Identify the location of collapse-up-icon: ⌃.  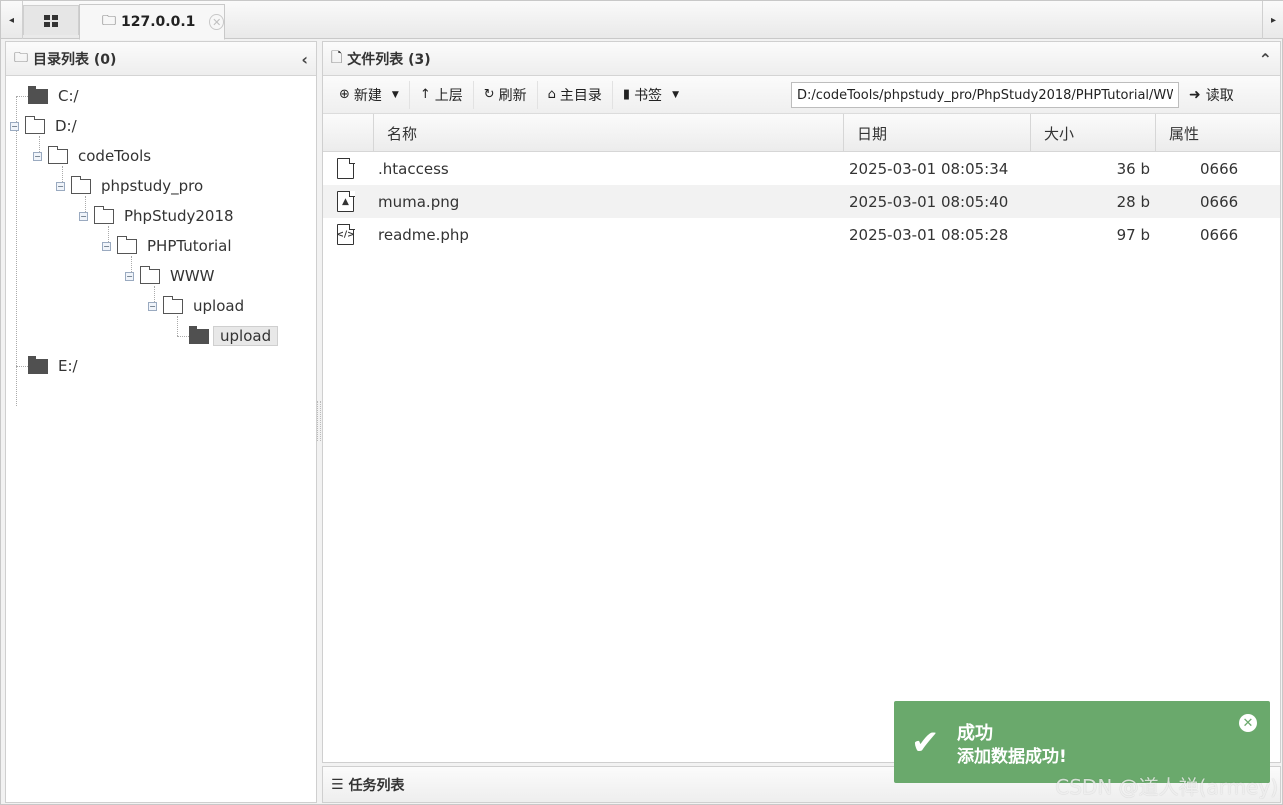
(1265, 59).